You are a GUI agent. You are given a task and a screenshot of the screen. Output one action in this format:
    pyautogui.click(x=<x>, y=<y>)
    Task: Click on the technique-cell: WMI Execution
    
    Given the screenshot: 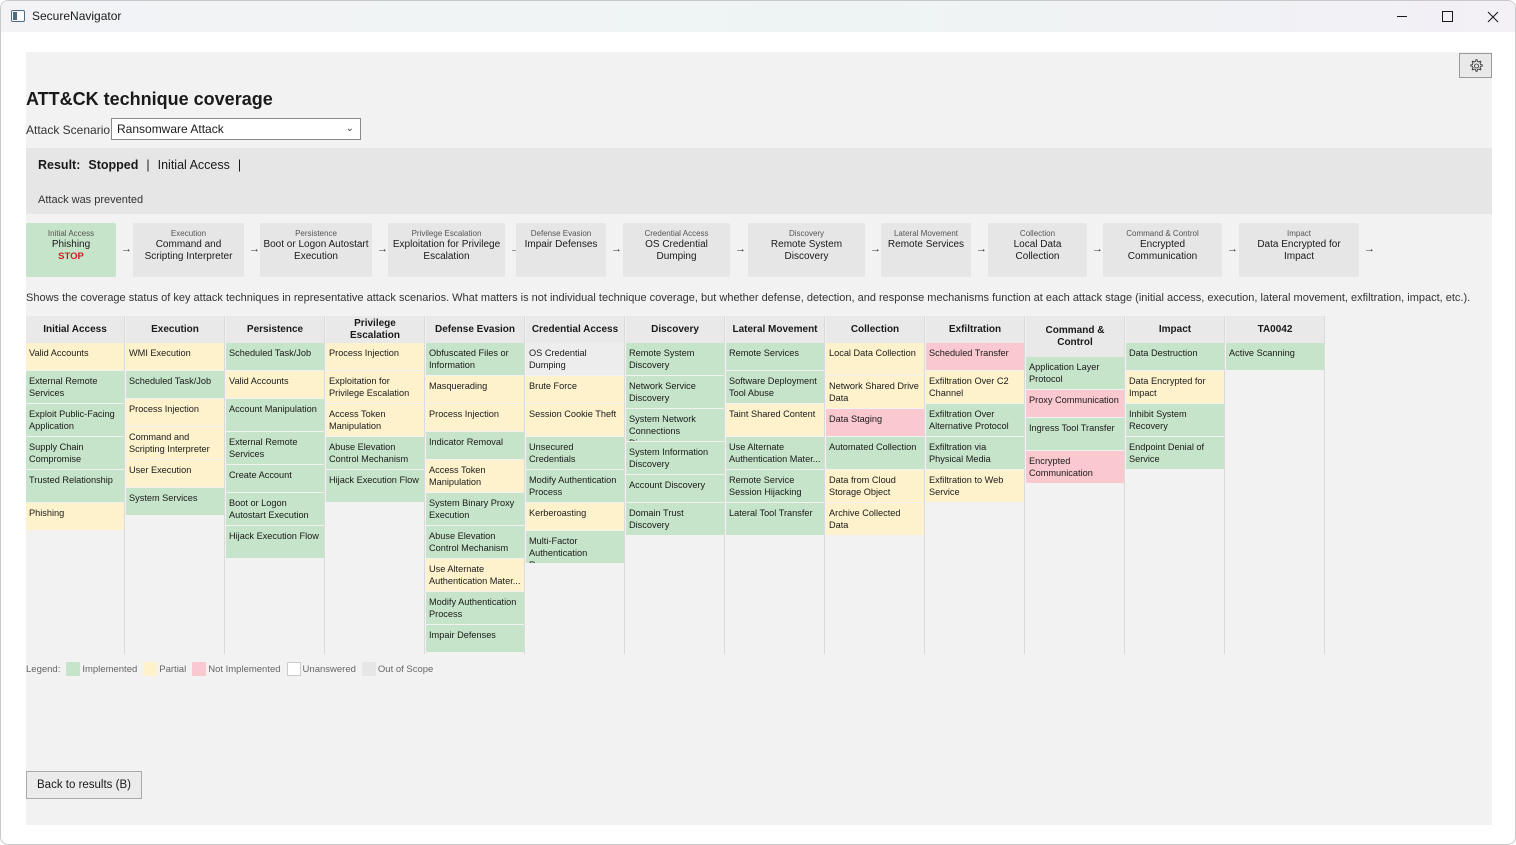 What is the action you would take?
    pyautogui.click(x=175, y=357)
    